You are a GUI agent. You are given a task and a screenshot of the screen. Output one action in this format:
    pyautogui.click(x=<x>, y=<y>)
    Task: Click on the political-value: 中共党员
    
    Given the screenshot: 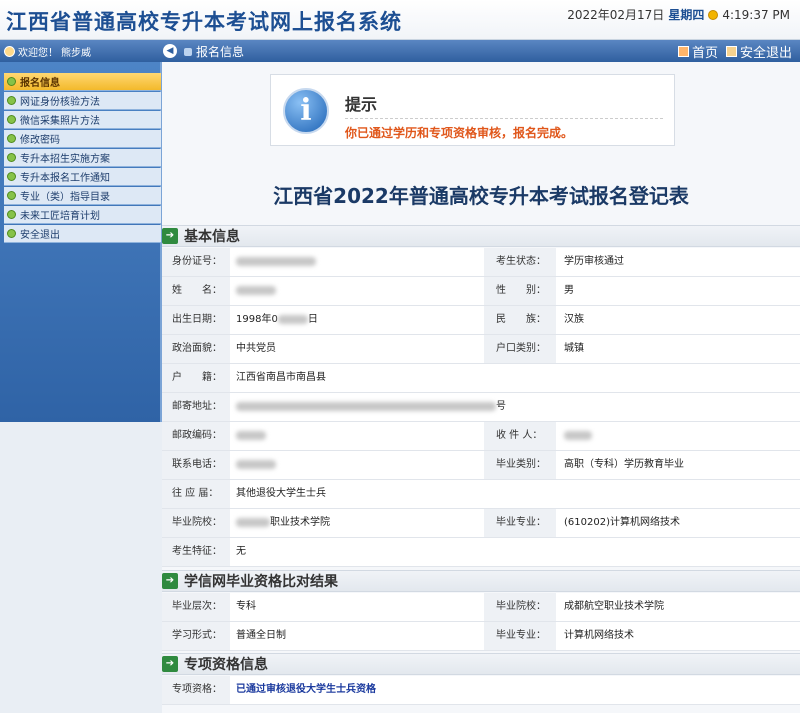 What is the action you would take?
    pyautogui.click(x=256, y=348)
    